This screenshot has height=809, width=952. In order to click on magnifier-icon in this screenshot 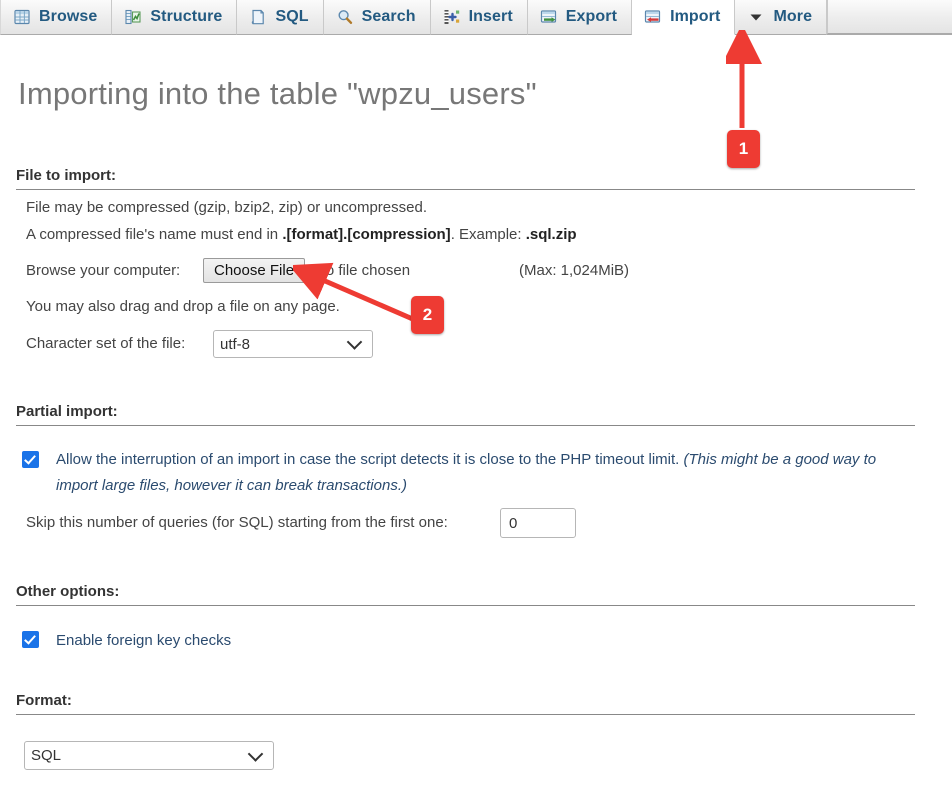, I will do `click(345, 17)`.